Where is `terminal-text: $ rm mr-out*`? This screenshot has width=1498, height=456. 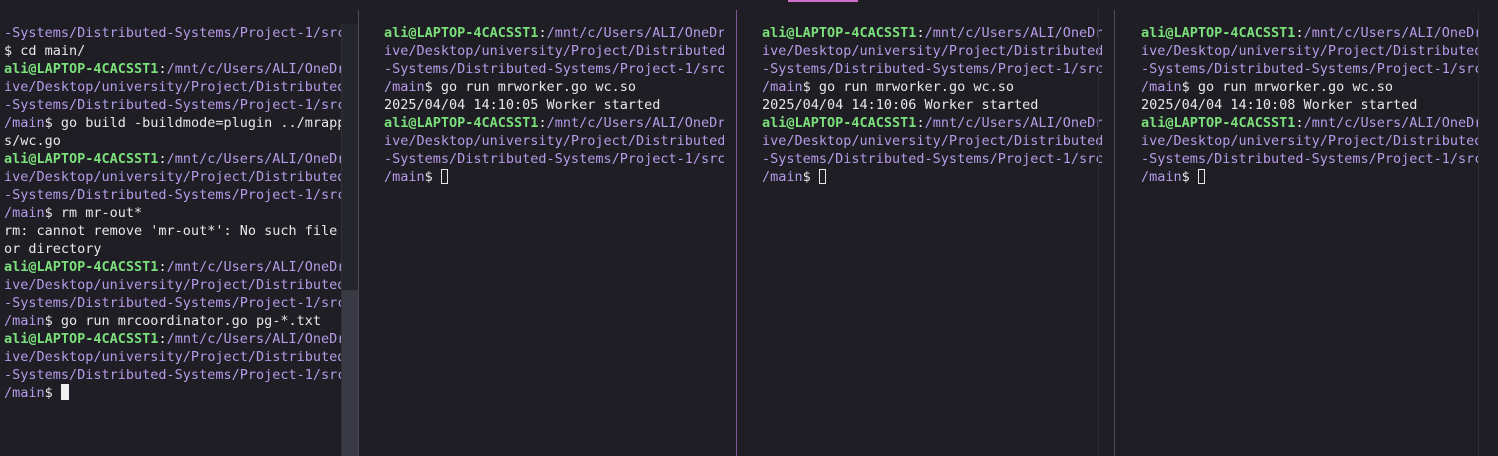
terminal-text: $ rm mr-out* is located at coordinates (93, 213).